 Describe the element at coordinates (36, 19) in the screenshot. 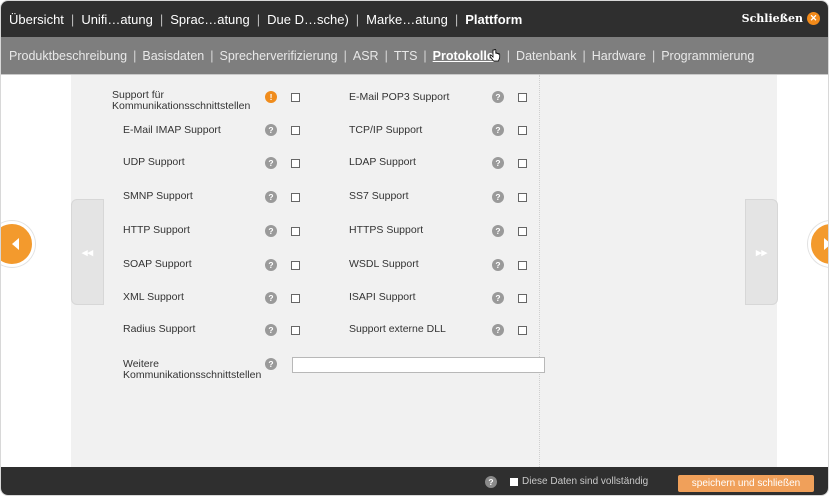

I see `topnav-item-uebersicht: Übersicht` at that location.